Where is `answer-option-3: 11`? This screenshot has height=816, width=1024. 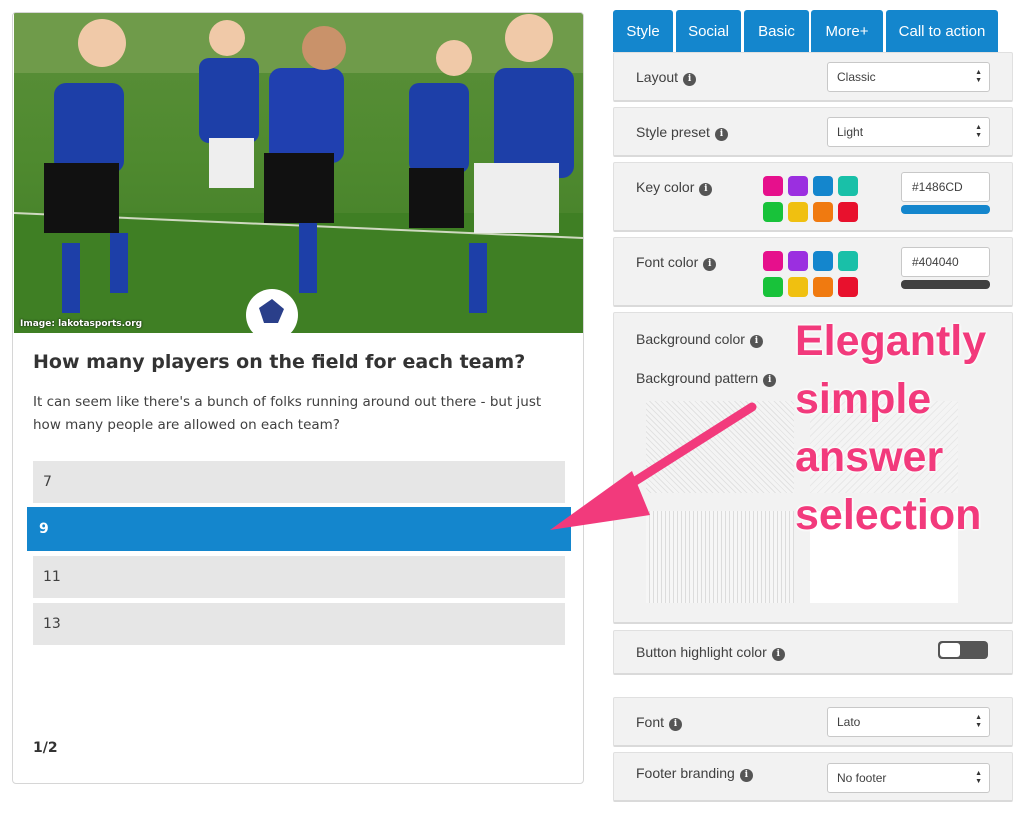 answer-option-3: 11 is located at coordinates (299, 577).